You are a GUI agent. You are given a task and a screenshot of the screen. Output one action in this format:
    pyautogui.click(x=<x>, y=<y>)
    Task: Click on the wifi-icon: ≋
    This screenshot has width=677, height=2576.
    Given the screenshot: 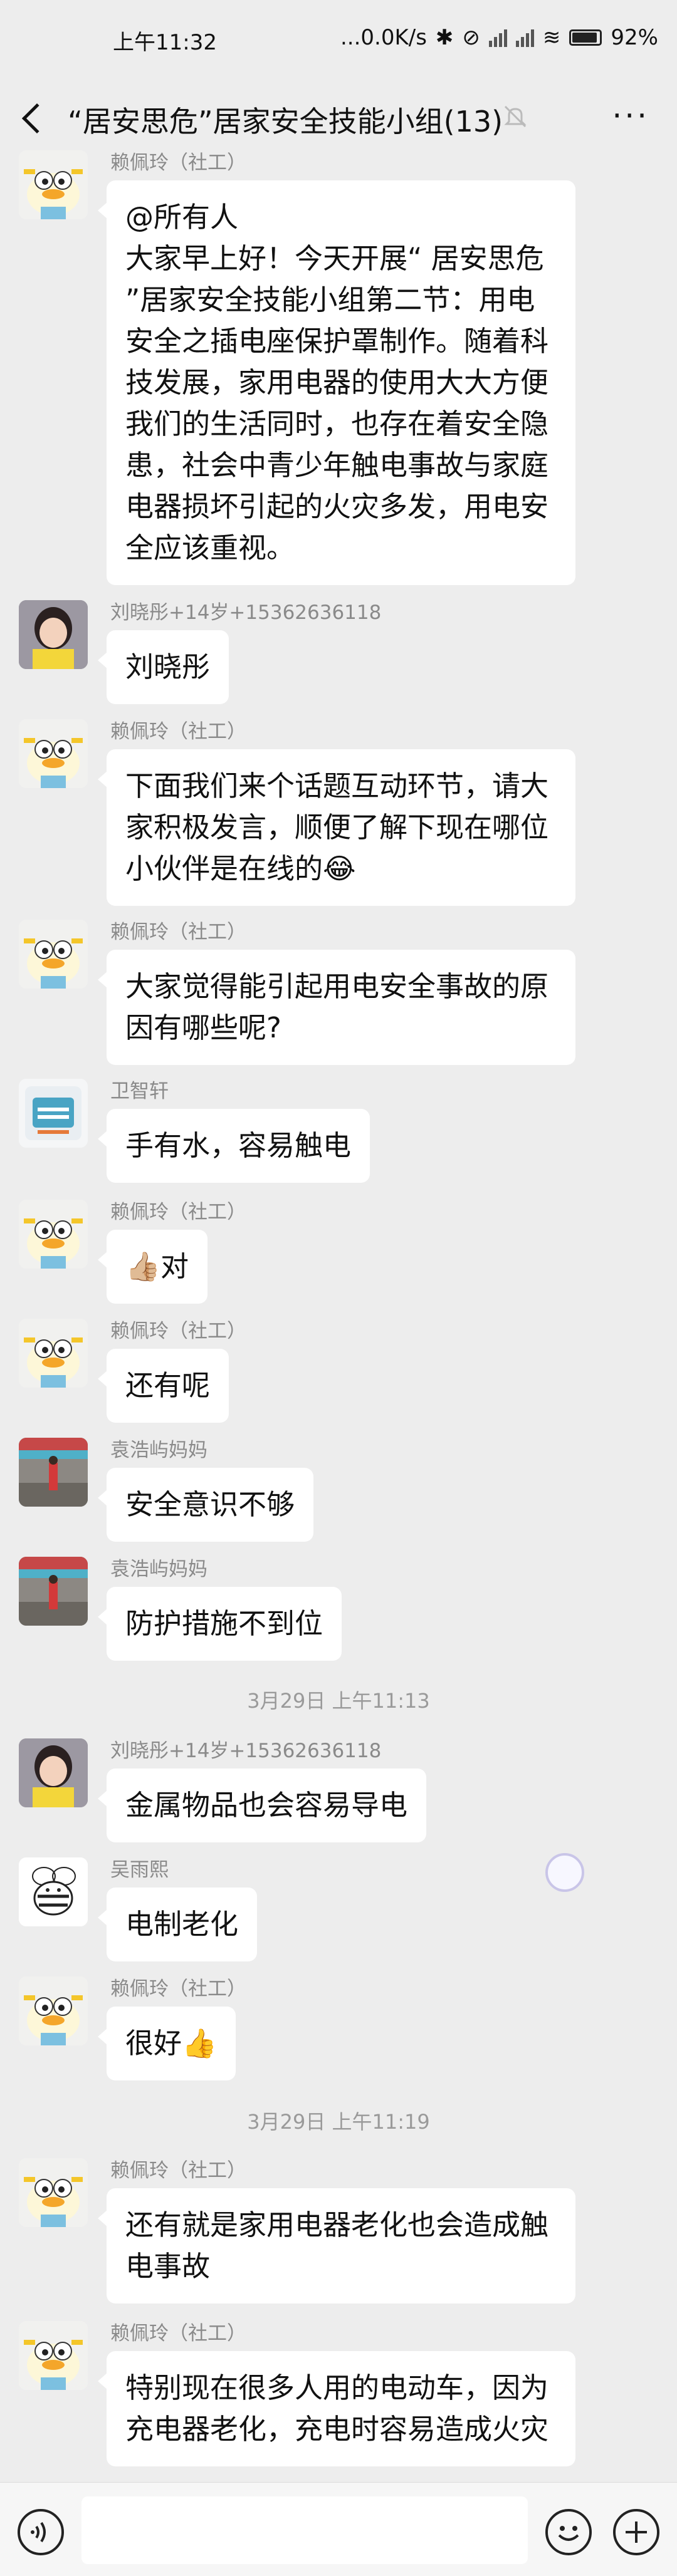 What is the action you would take?
    pyautogui.click(x=551, y=37)
    